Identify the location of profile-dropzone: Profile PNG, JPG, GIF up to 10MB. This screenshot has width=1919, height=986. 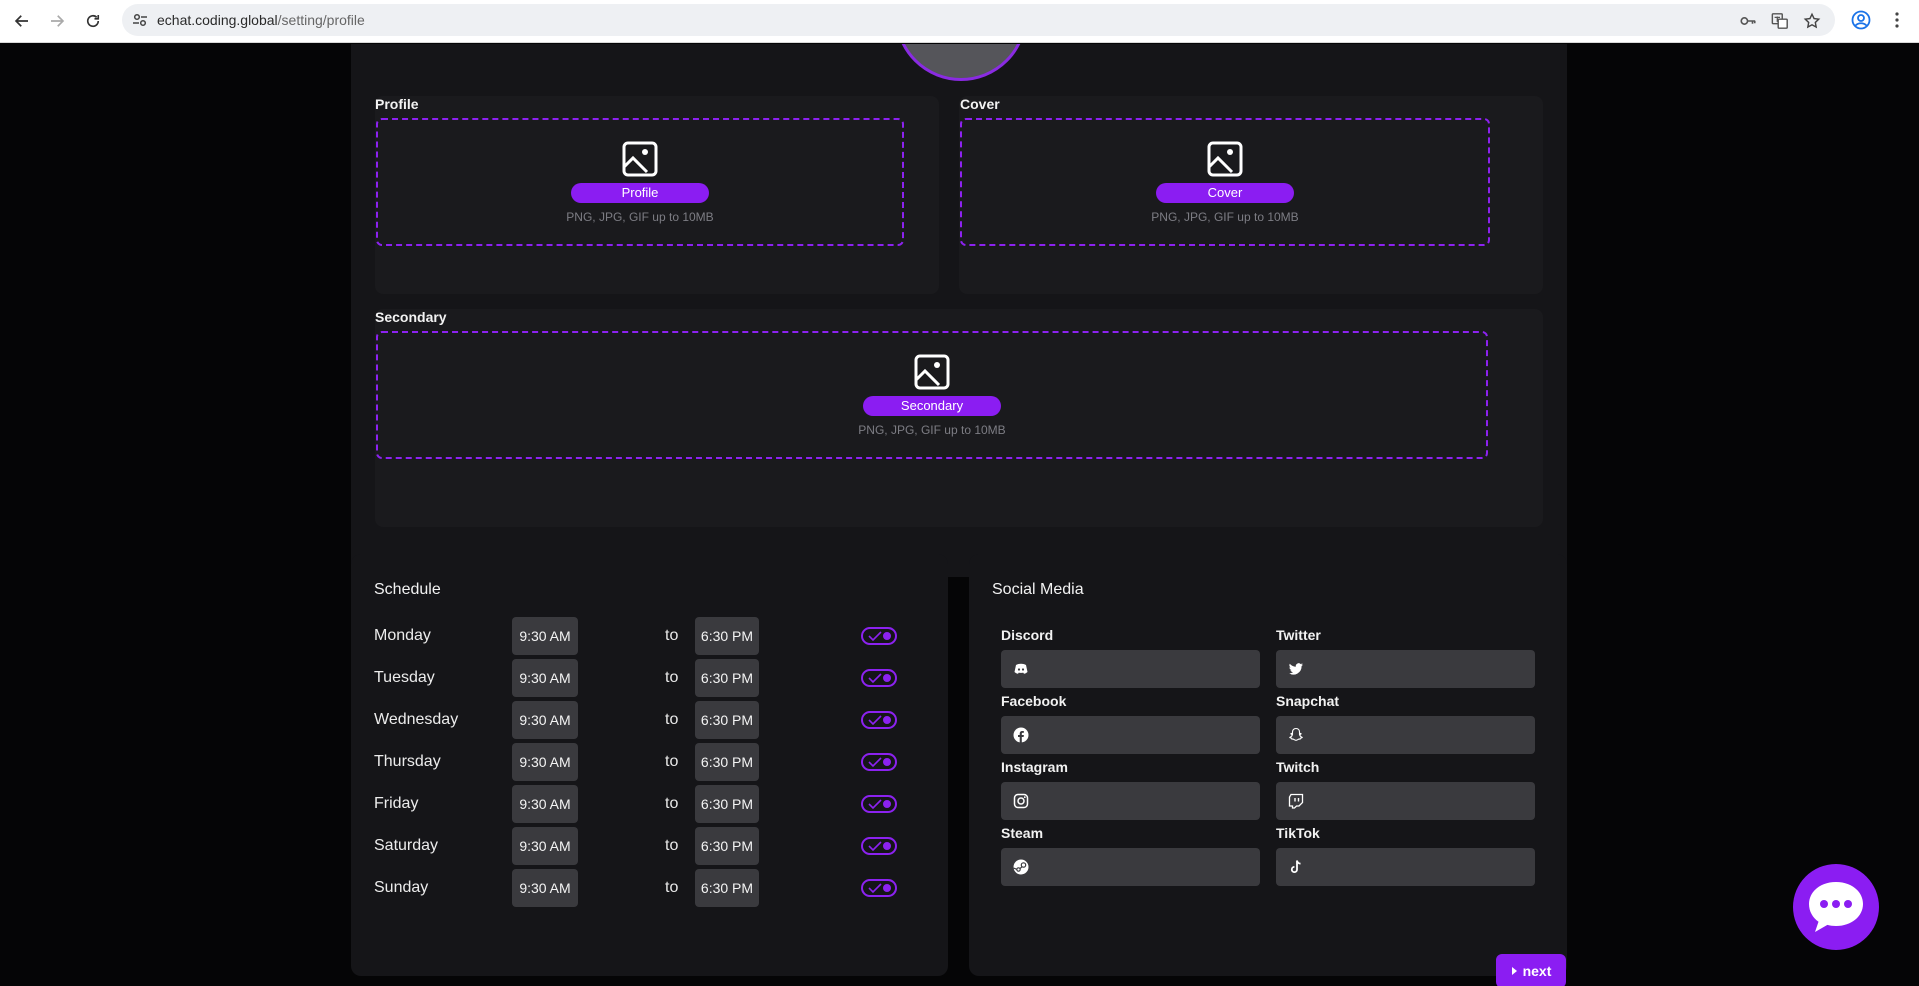
(640, 182).